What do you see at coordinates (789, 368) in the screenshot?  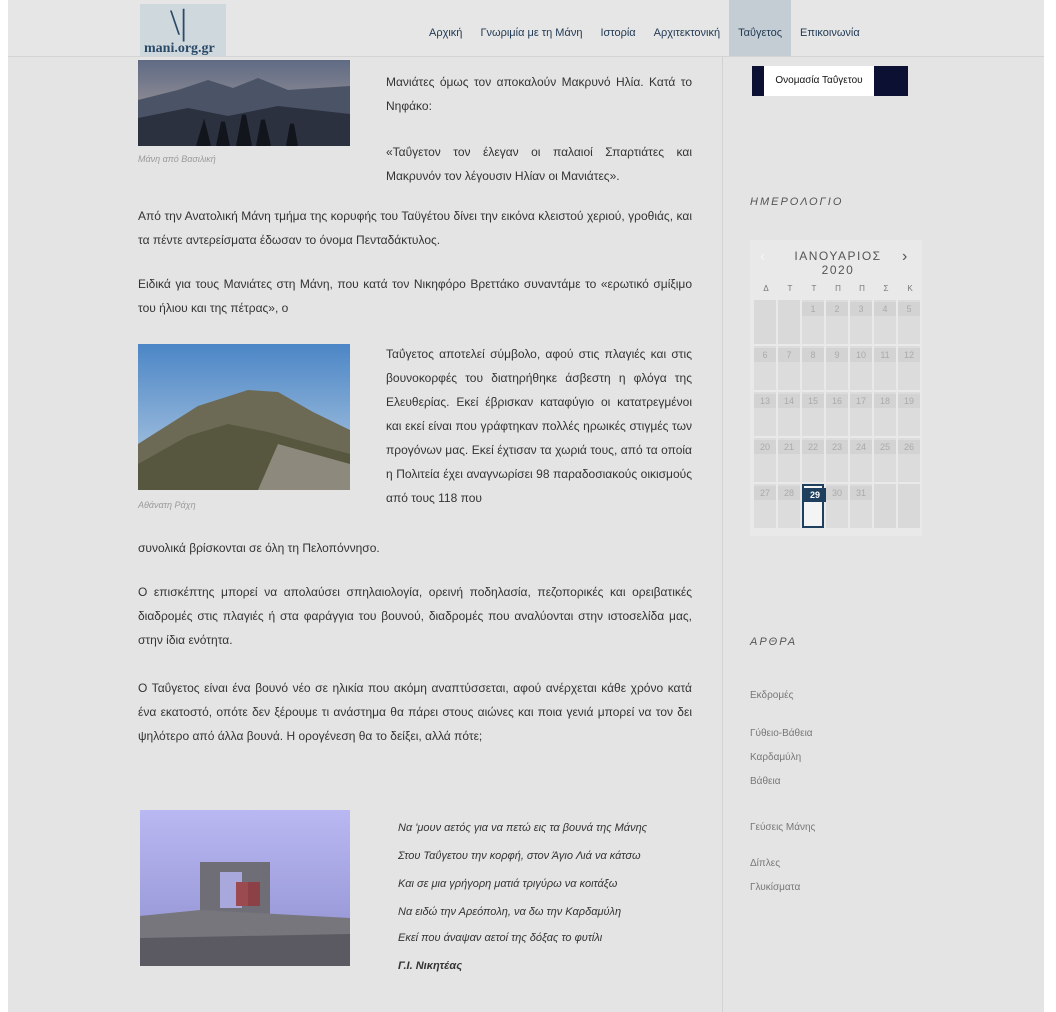 I see `calendar-day: 7` at bounding box center [789, 368].